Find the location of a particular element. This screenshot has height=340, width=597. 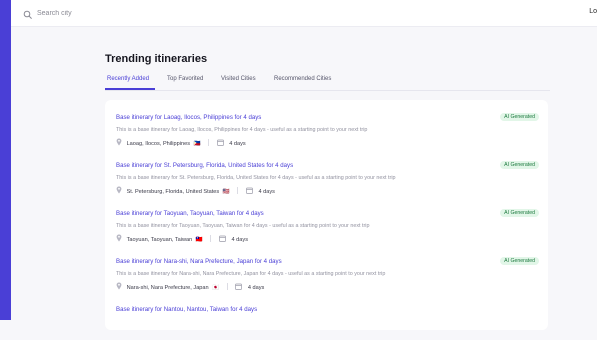

itinerary-meta: Laoag, Ilocos, Philippines 🇵🇭 4 days is located at coordinates (181, 142).